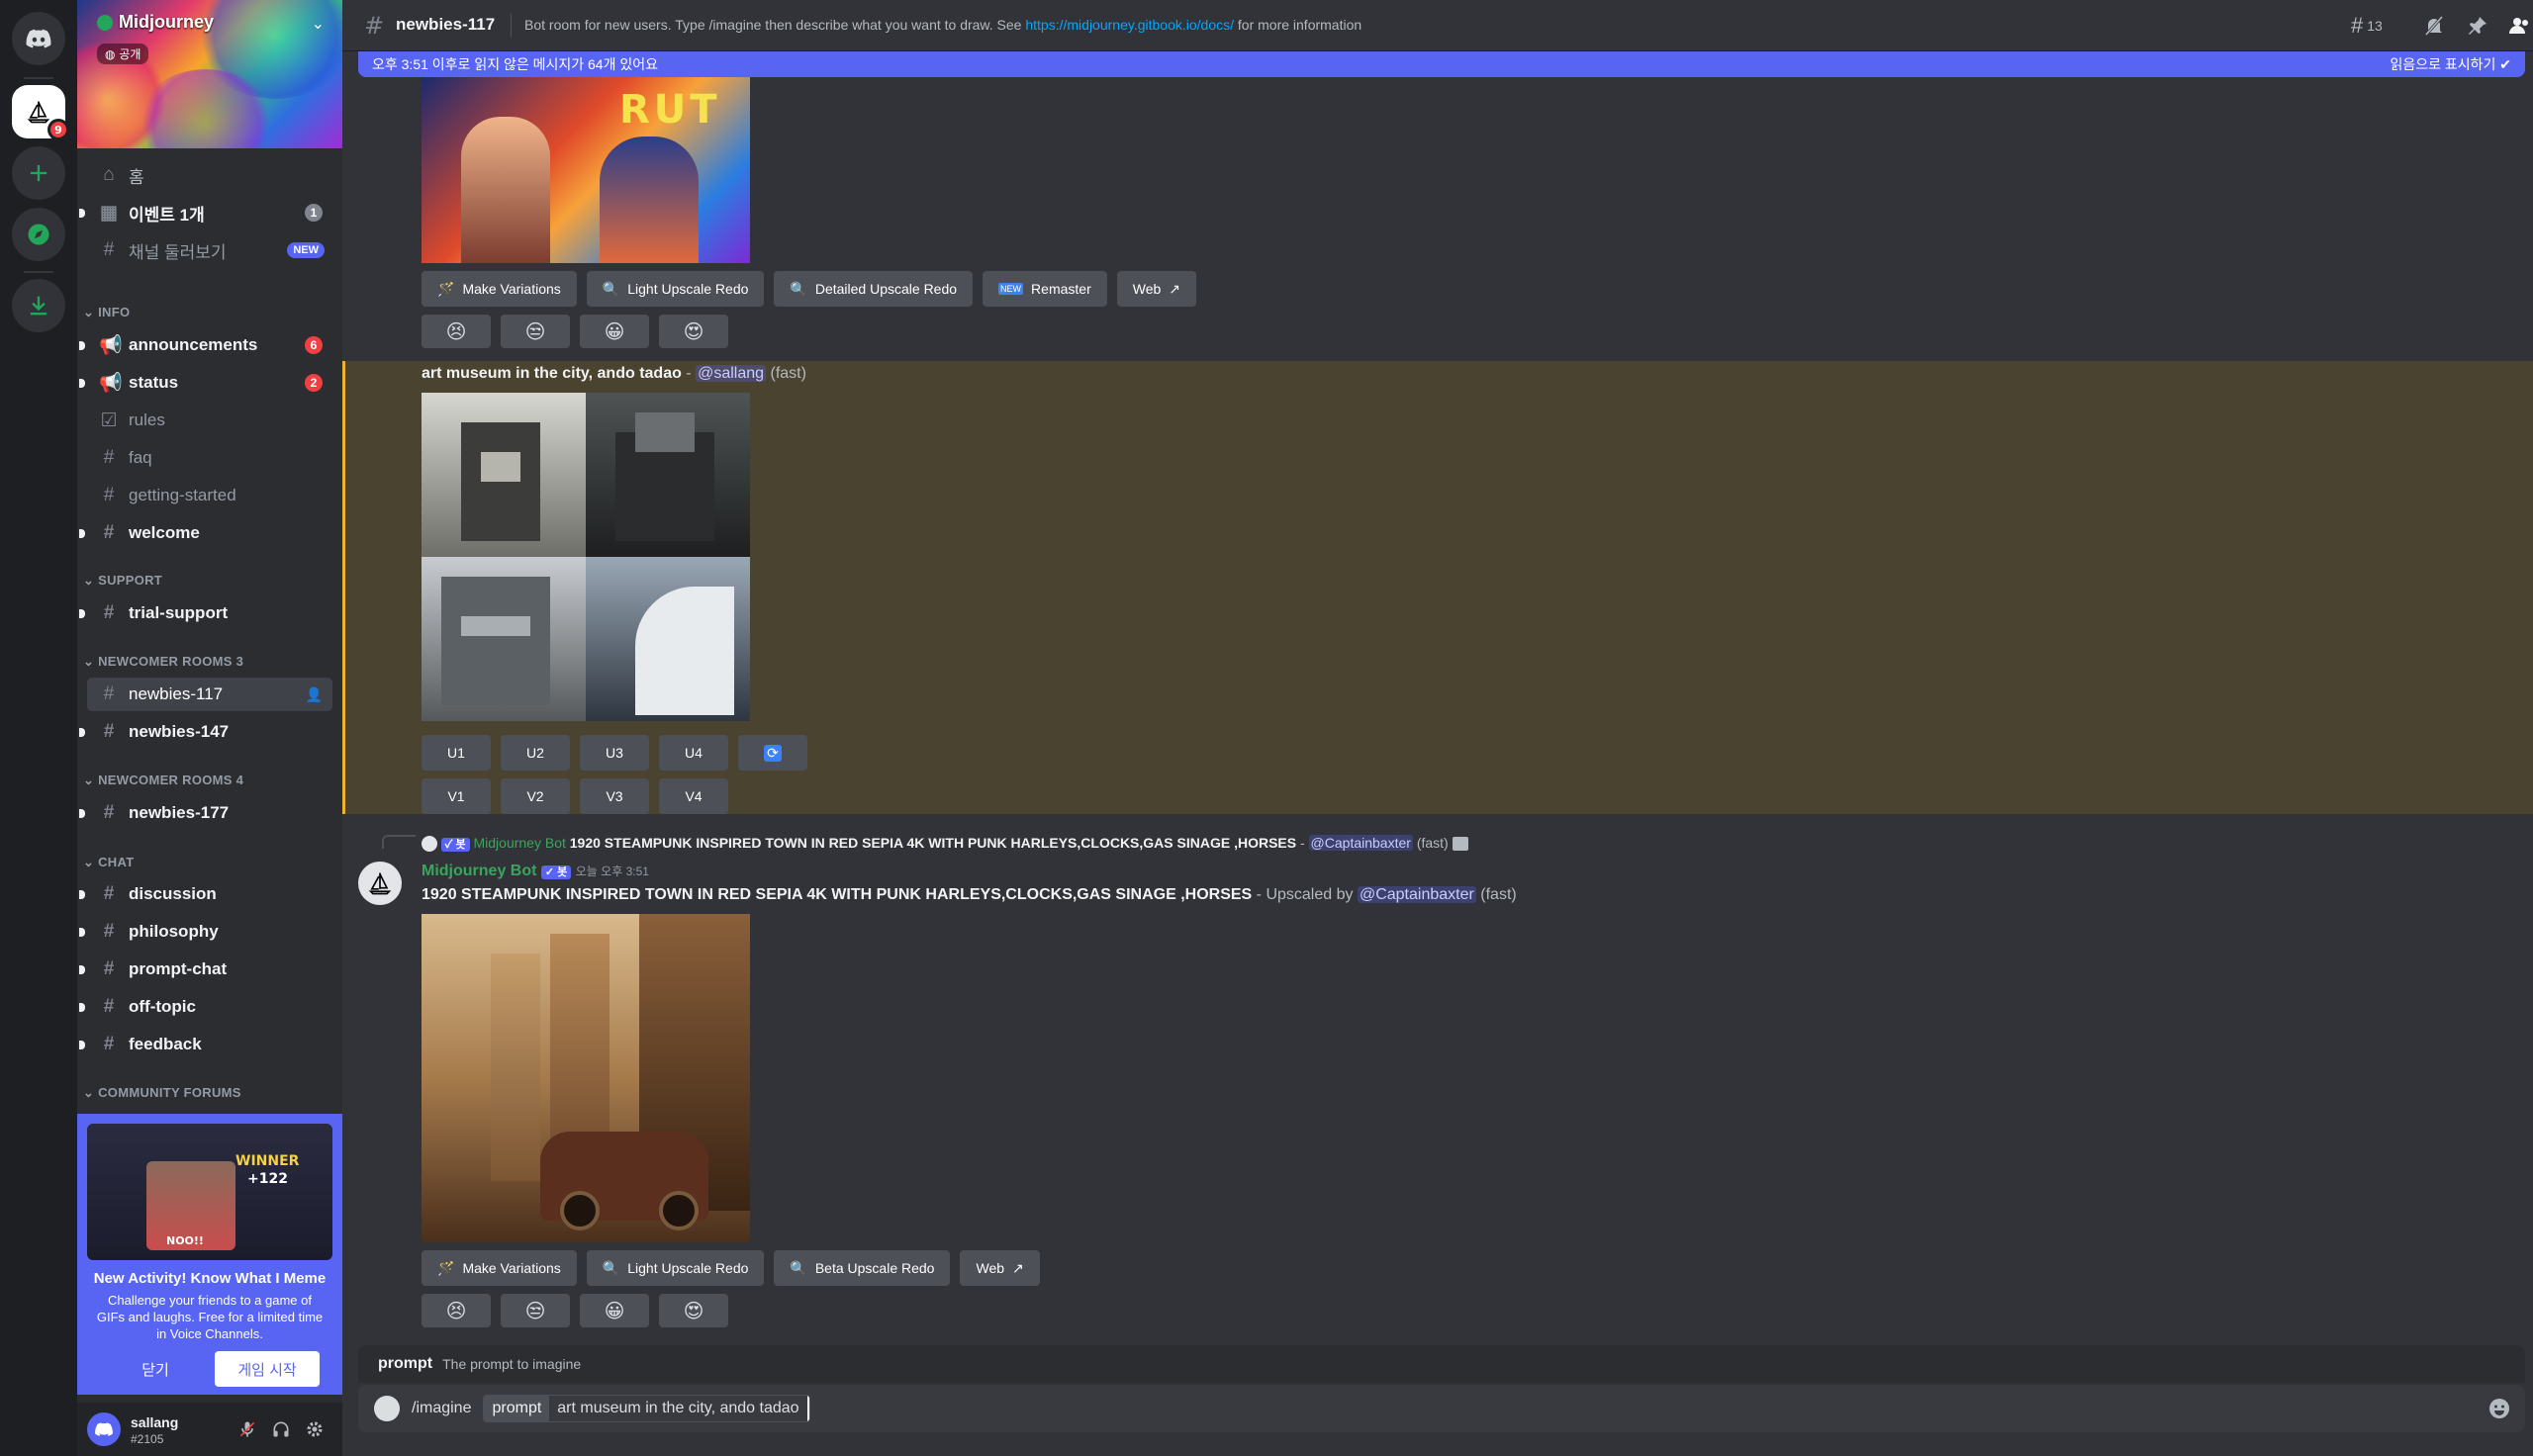 The image size is (2533, 1456). Describe the element at coordinates (210, 175) in the screenshot. I see `sidebar-item-home: ⌂ 홈` at that location.